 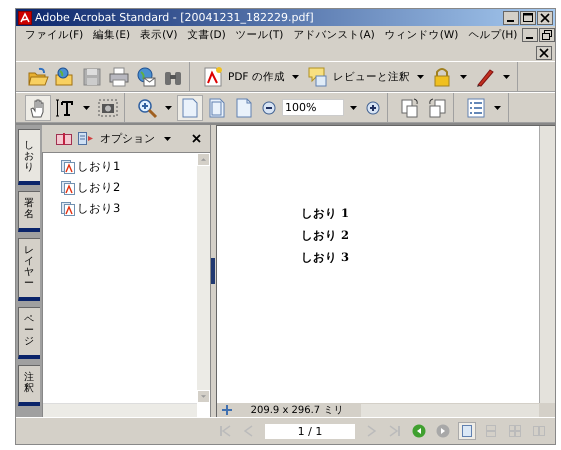 I want to click on menu-item: ウィンドウ(W), so click(x=422, y=35).